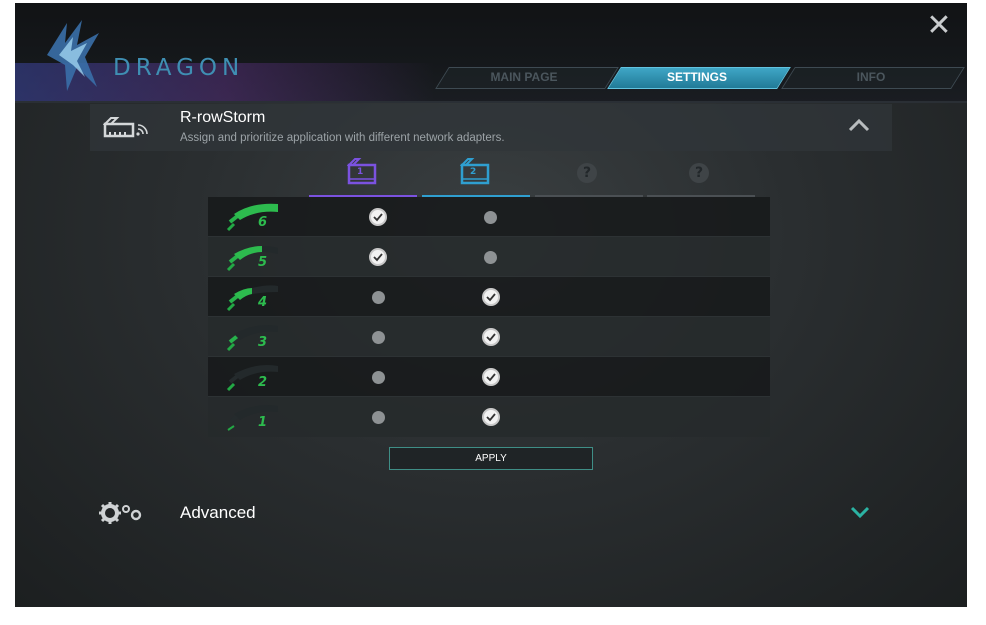 This screenshot has height=625, width=986. Describe the element at coordinates (859, 125) in the screenshot. I see `chevron-up-icon` at that location.